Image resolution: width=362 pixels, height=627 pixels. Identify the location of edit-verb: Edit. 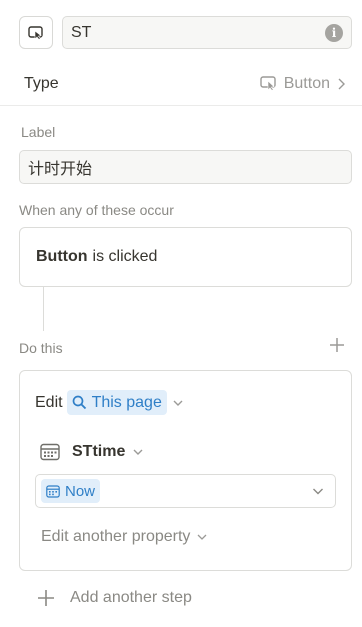
(49, 402).